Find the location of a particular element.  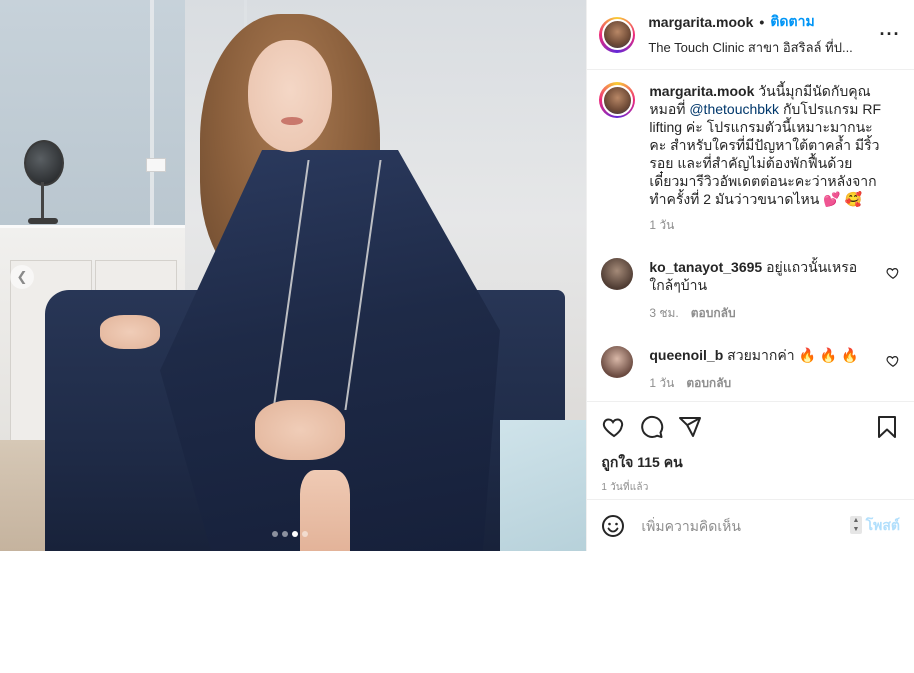

mirror-base is located at coordinates (43, 221).